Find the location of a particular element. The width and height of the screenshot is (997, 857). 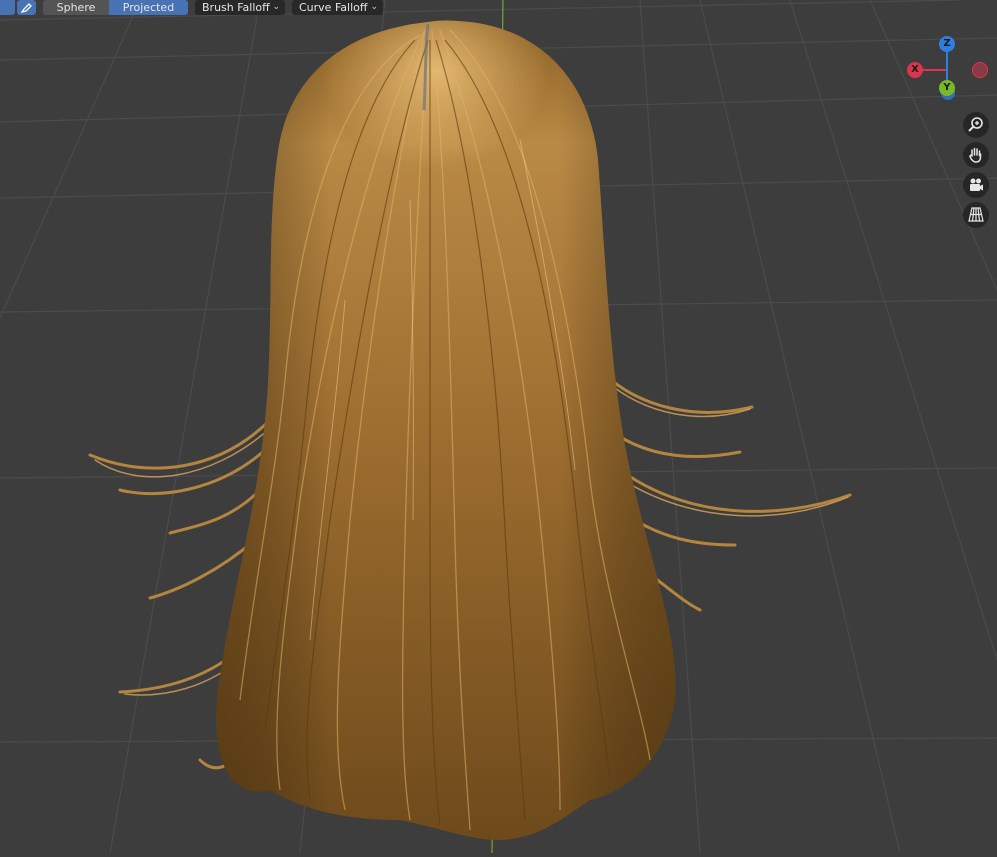

camera-view-button is located at coordinates (976, 185).